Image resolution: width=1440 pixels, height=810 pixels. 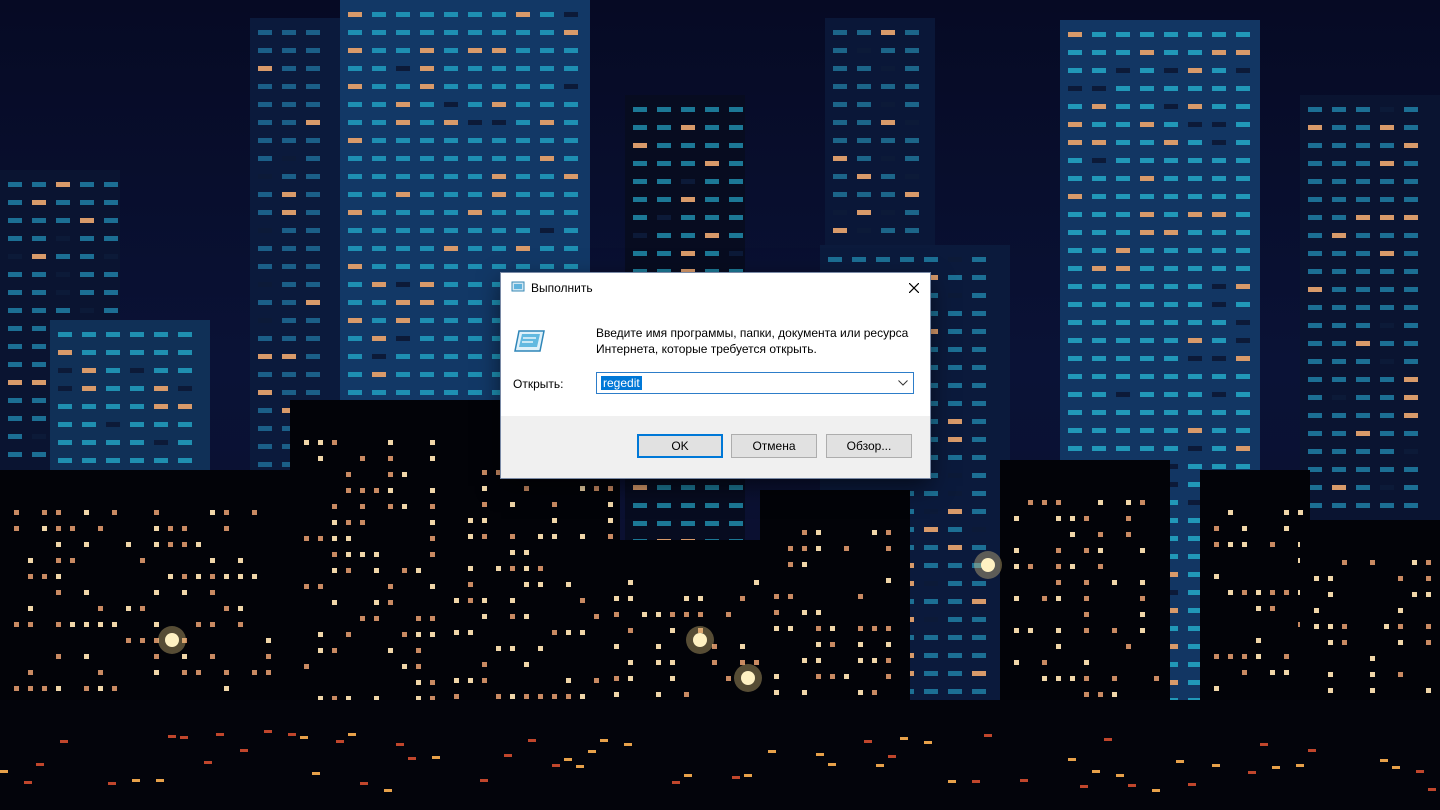 What do you see at coordinates (621, 383) in the screenshot?
I see `open-input-value: regedit` at bounding box center [621, 383].